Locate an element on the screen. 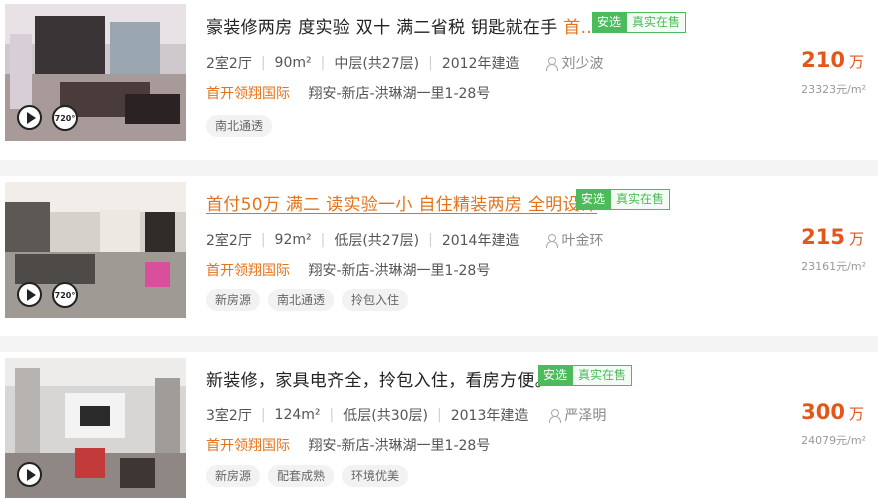  total-price: 300 万 is located at coordinates (832, 412).